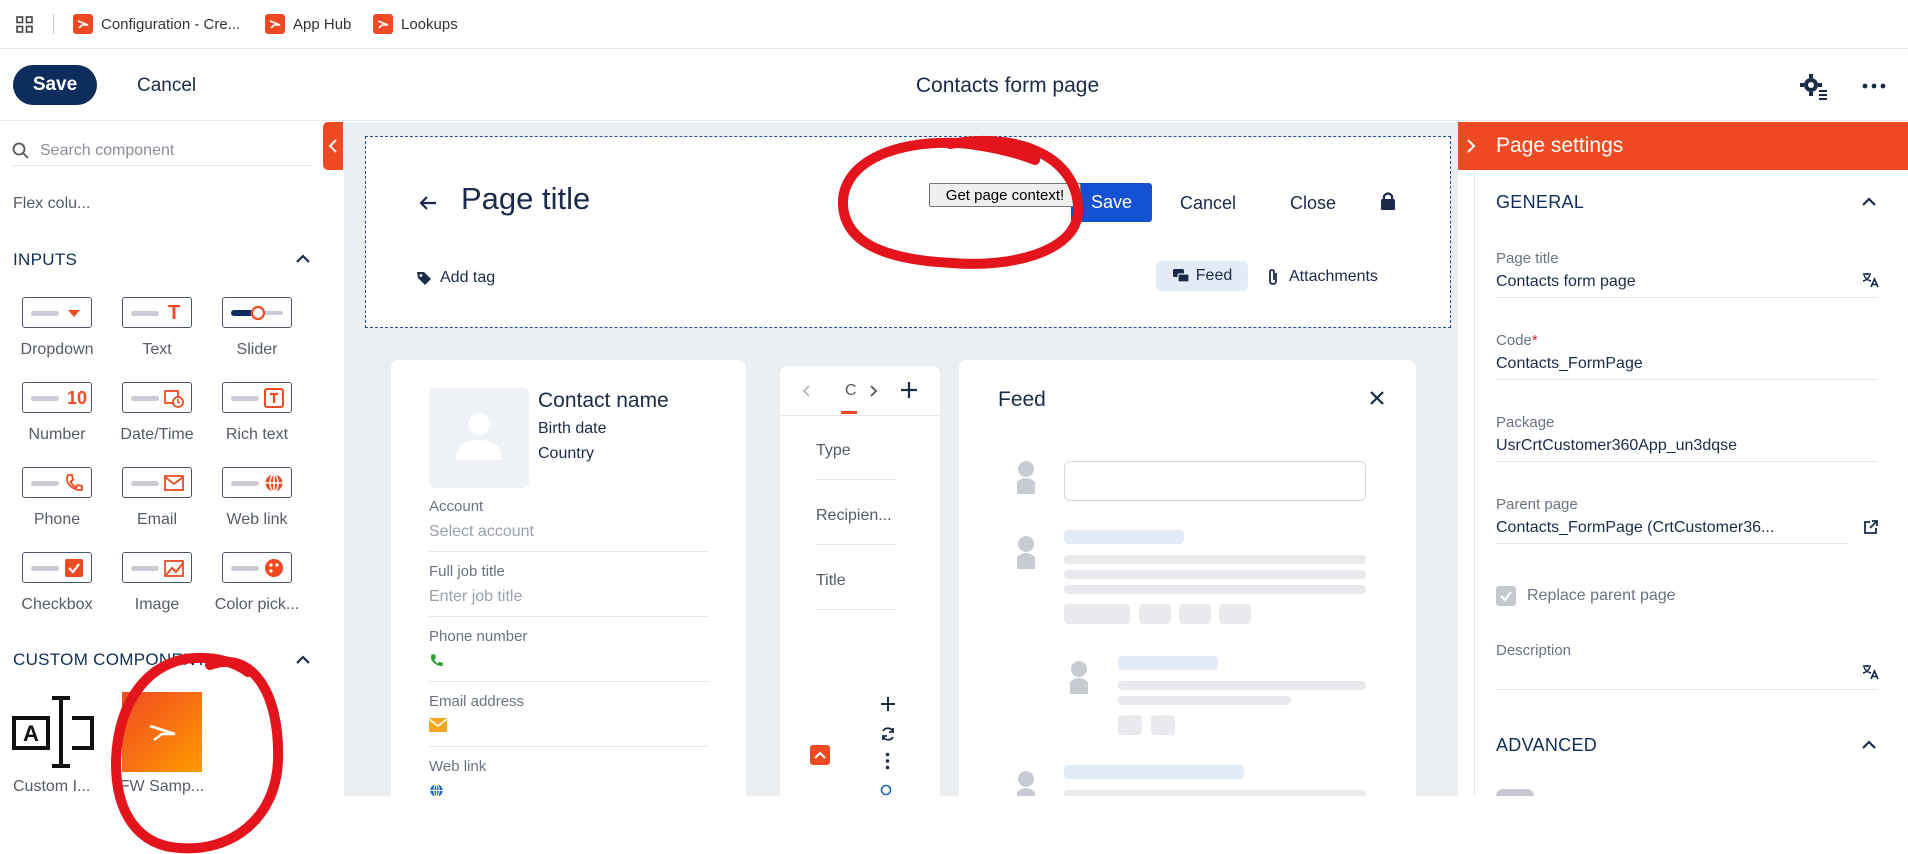 Image resolution: width=1908 pixels, height=854 pixels. What do you see at coordinates (887, 790) in the screenshot?
I see `search-icon` at bounding box center [887, 790].